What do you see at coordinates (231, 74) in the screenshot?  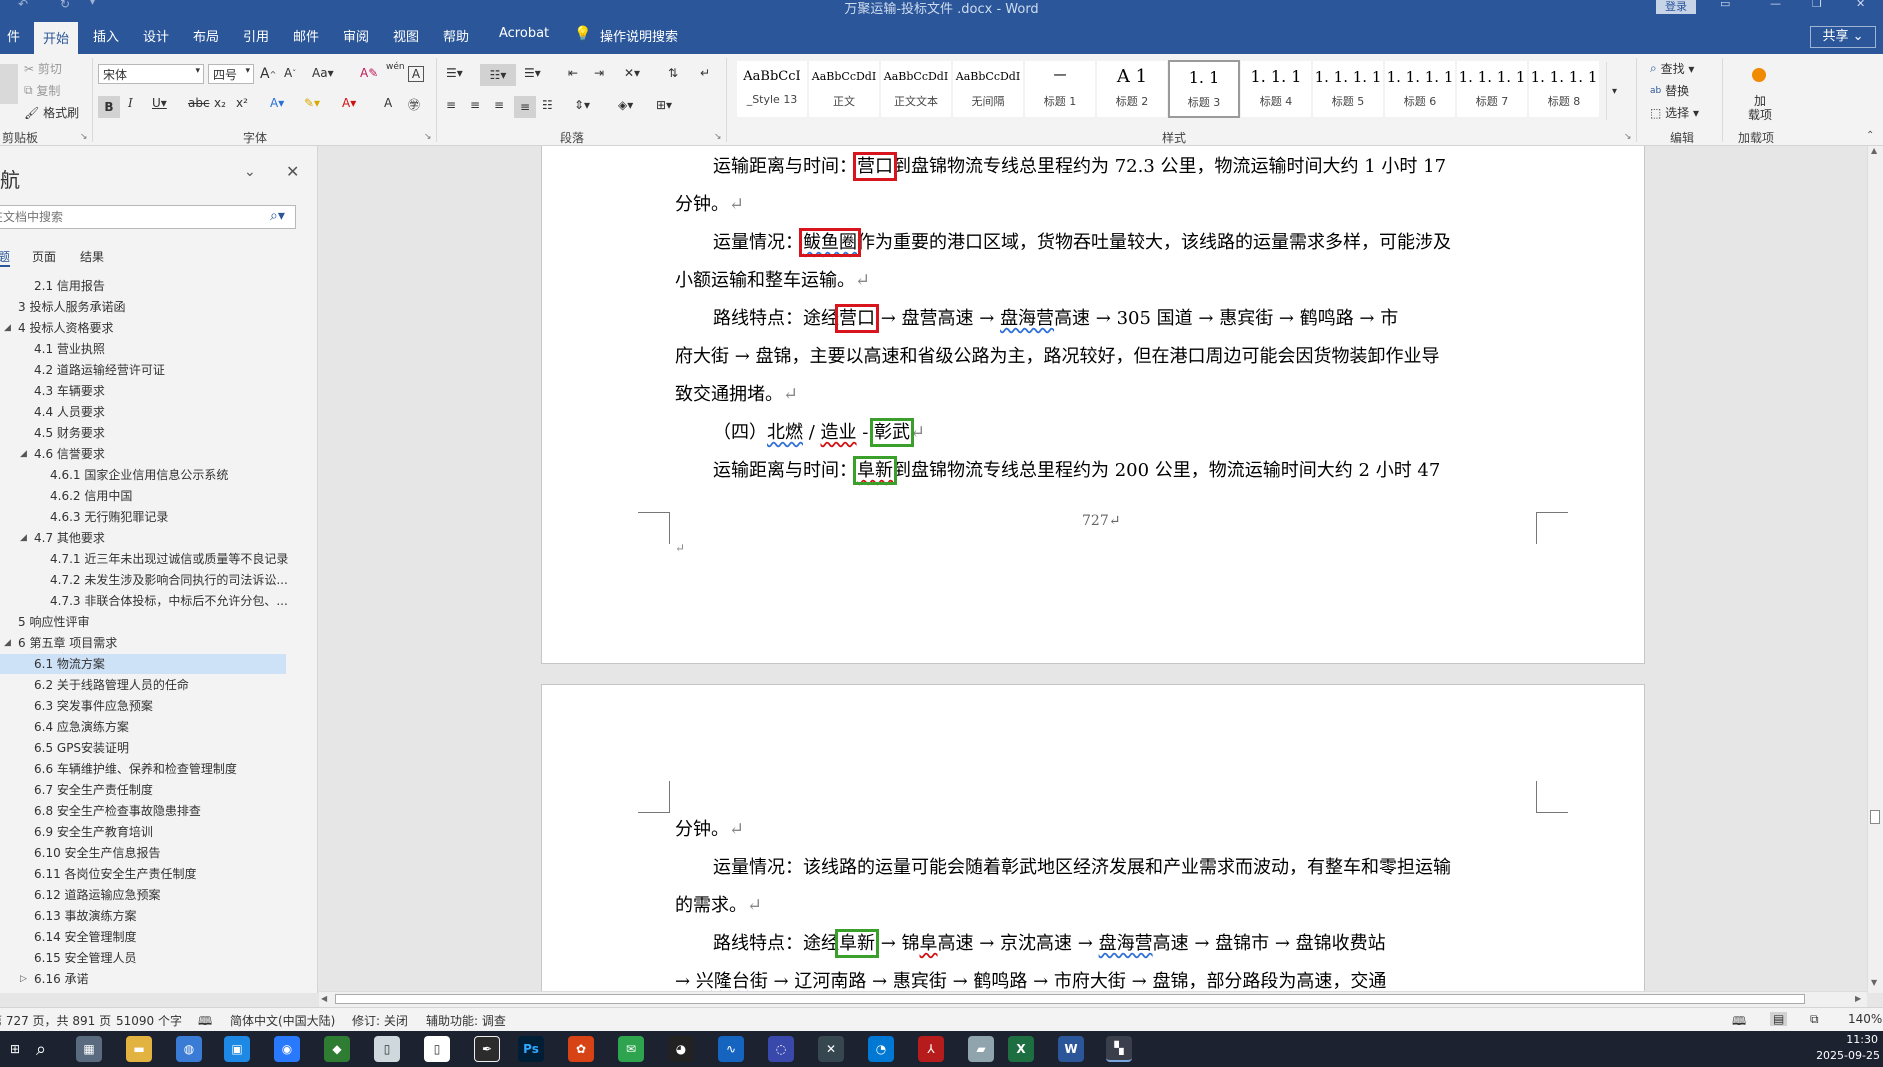 I see `font-size-box: 四号 ▾` at bounding box center [231, 74].